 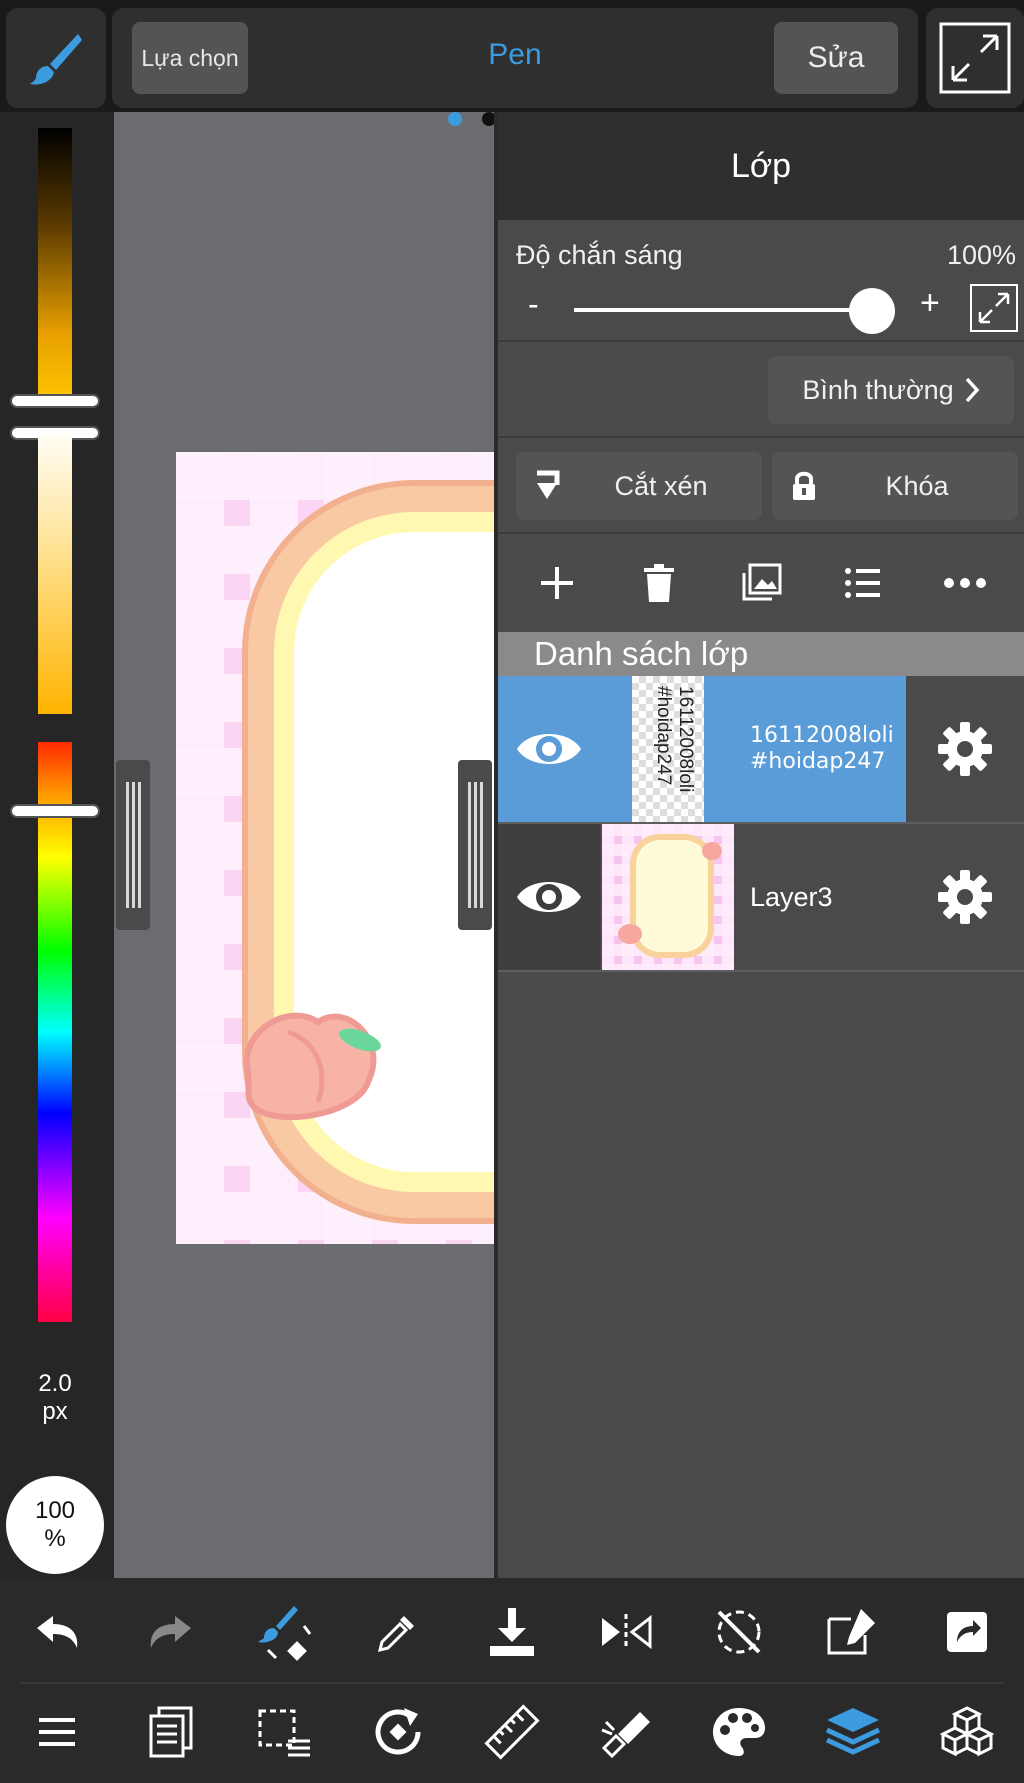 I want to click on lock-button: Khóa, so click(x=895, y=486).